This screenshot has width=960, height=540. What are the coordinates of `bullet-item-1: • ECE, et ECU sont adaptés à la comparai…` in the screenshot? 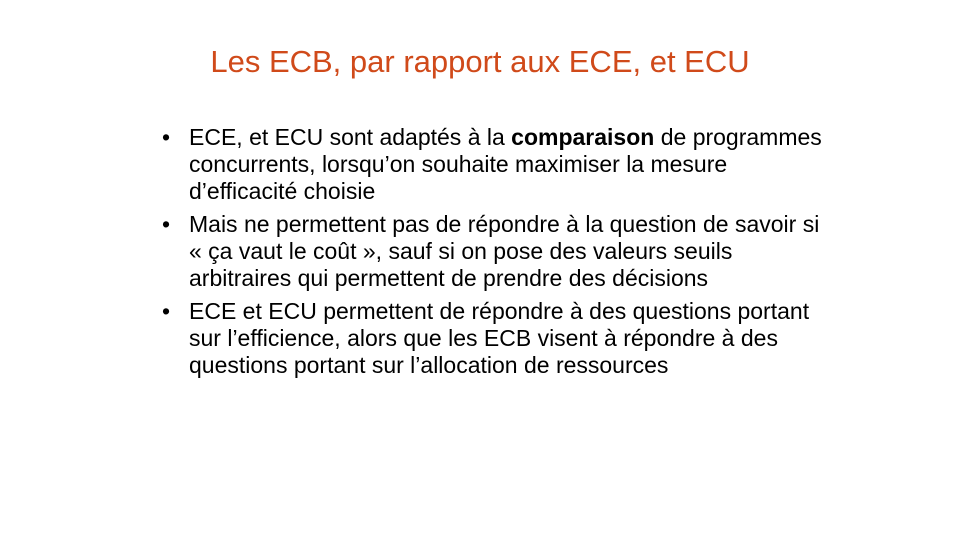 It's located at (492, 164).